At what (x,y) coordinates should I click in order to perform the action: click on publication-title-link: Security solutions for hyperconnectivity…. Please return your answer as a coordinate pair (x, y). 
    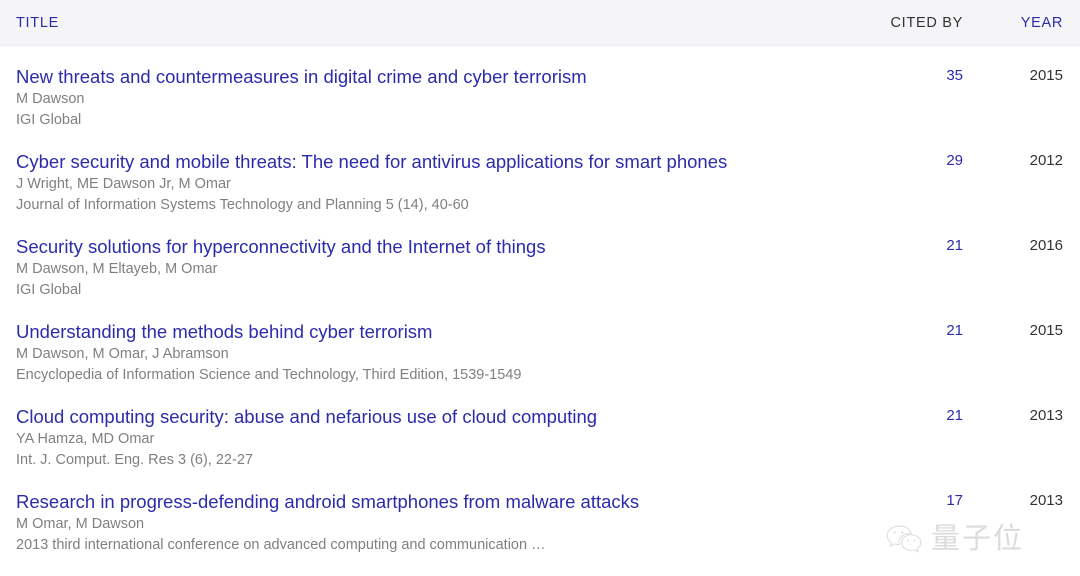
    Looking at the image, I should click on (425, 246).